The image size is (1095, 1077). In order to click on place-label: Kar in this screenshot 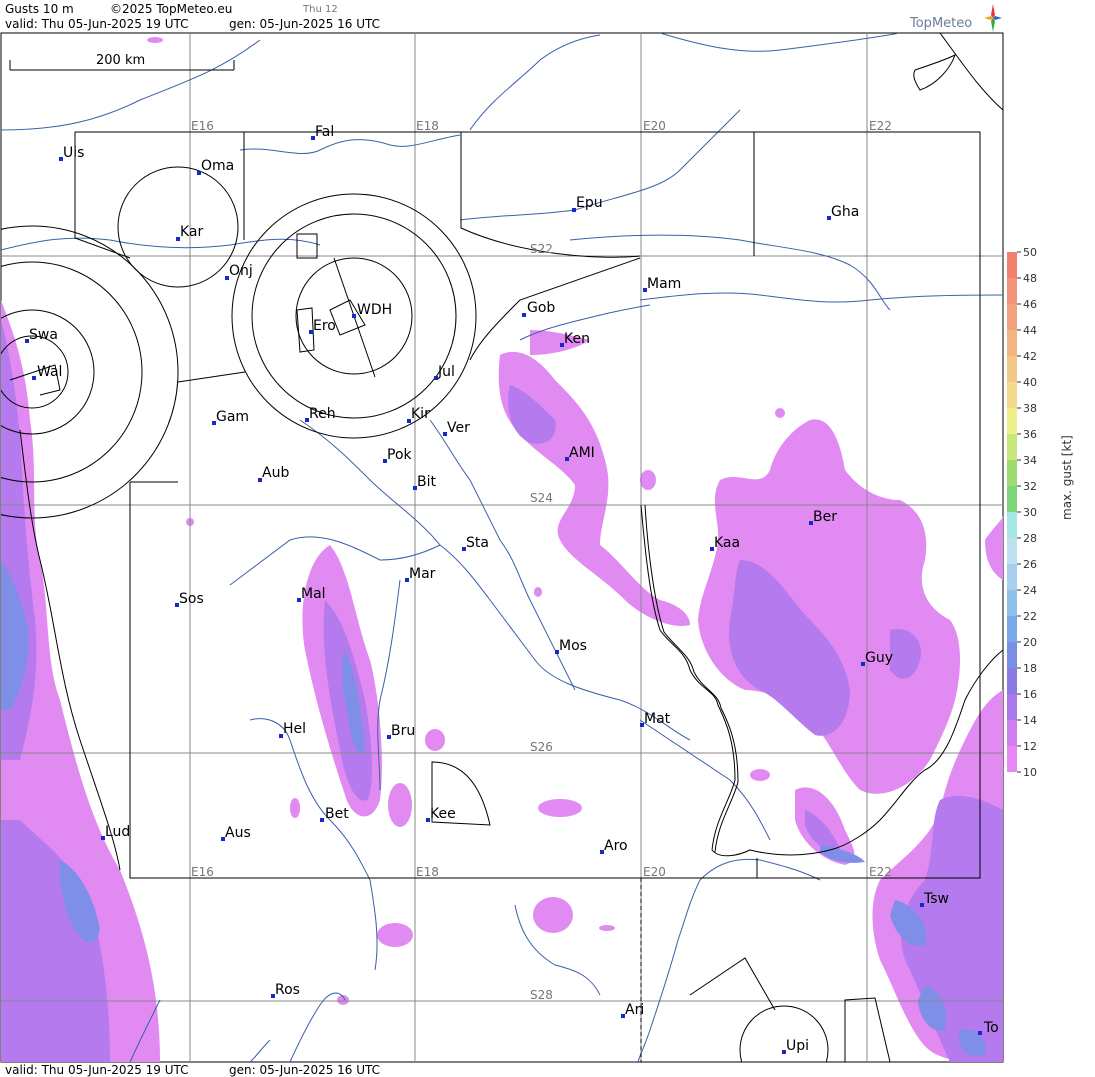, I will do `click(192, 232)`.